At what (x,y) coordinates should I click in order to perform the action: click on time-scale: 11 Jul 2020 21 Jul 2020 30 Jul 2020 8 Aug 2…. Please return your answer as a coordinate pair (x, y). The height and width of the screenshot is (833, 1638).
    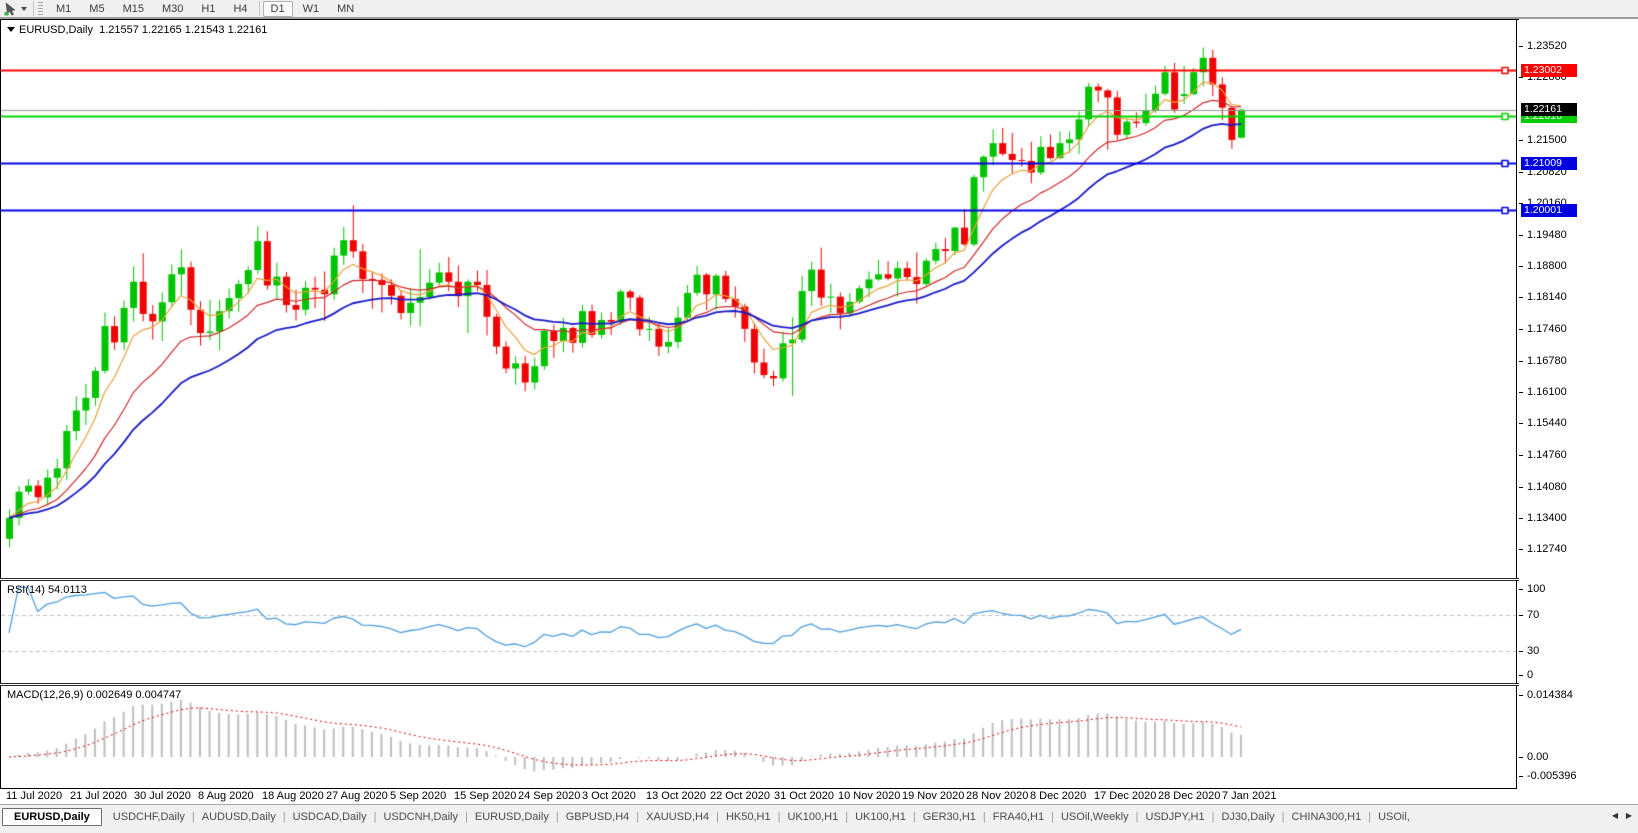
    Looking at the image, I should click on (819, 796).